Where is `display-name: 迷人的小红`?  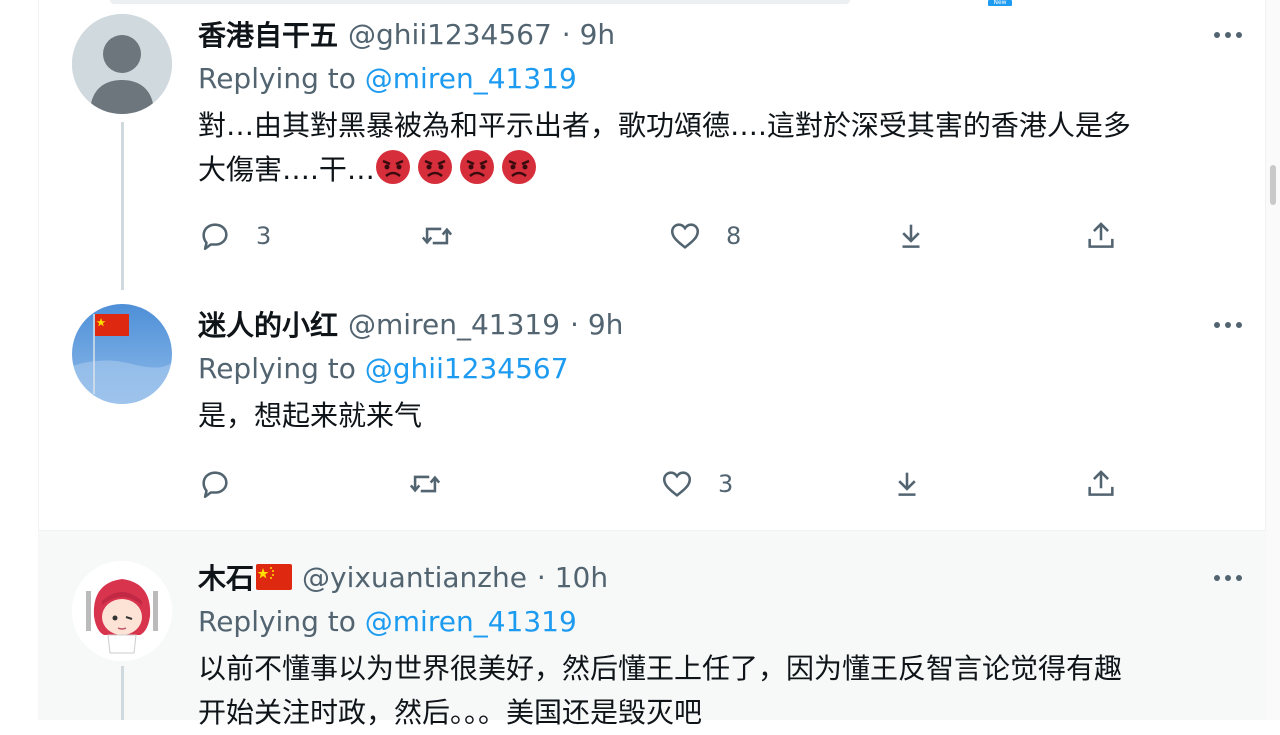 display-name: 迷人的小红 is located at coordinates (268, 324).